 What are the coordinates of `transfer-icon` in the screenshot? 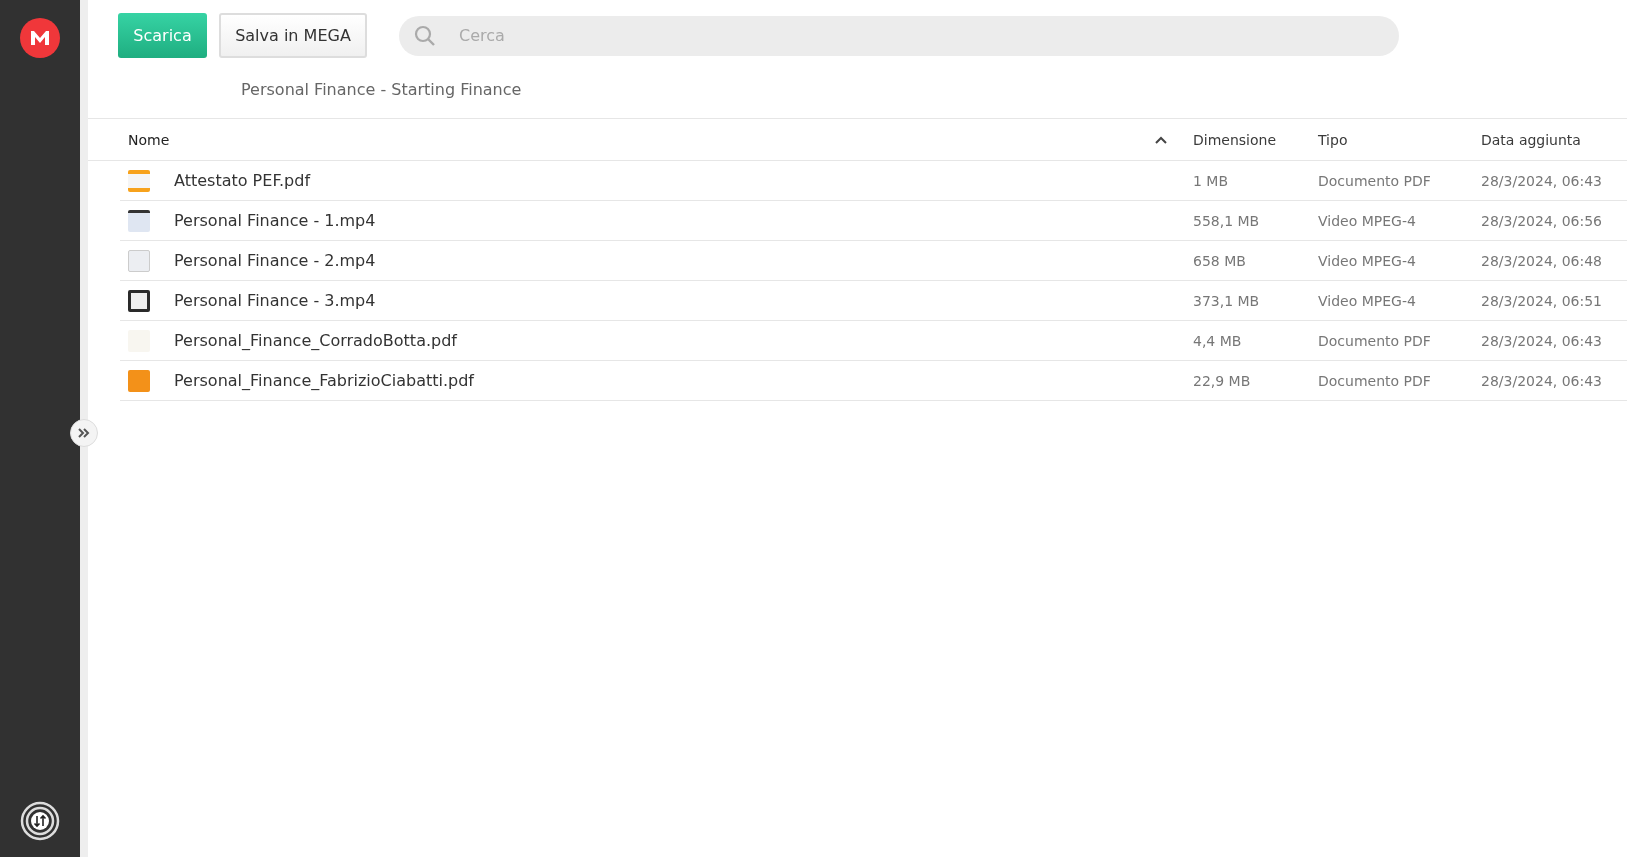 It's located at (40, 821).